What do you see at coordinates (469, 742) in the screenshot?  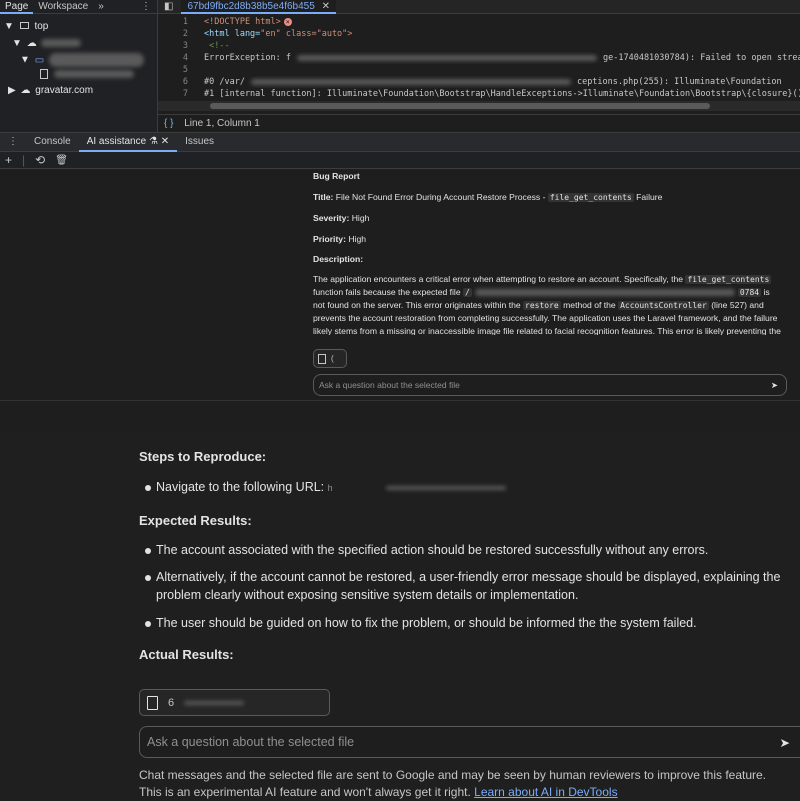 I see `ask-input: Ask a question about the selected file ➤` at bounding box center [469, 742].